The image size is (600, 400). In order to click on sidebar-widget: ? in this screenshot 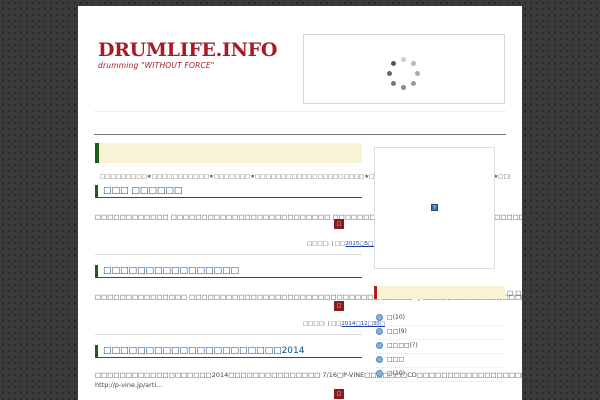, I will do `click(434, 208)`.